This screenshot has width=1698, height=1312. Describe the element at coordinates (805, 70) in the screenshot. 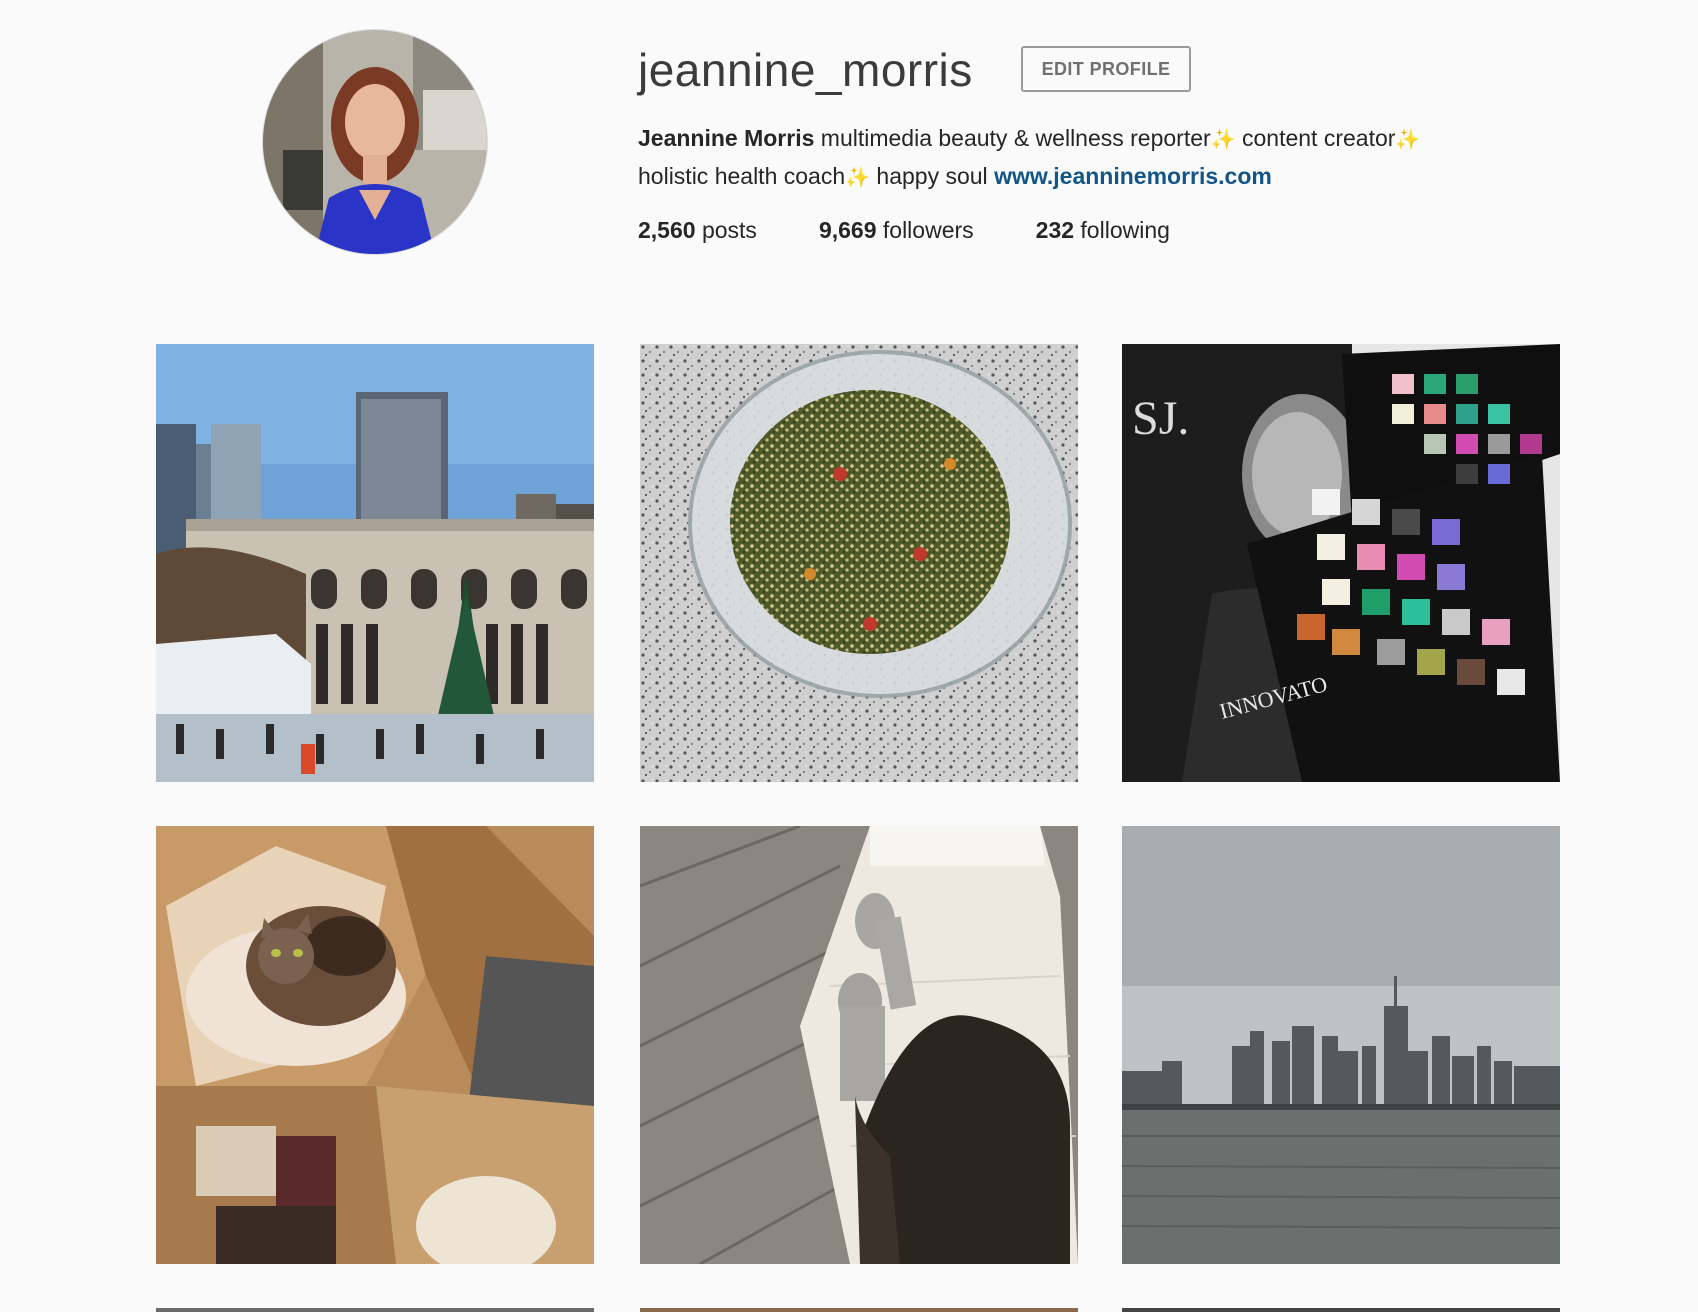

I see `profile-username: jeannine_morris` at that location.